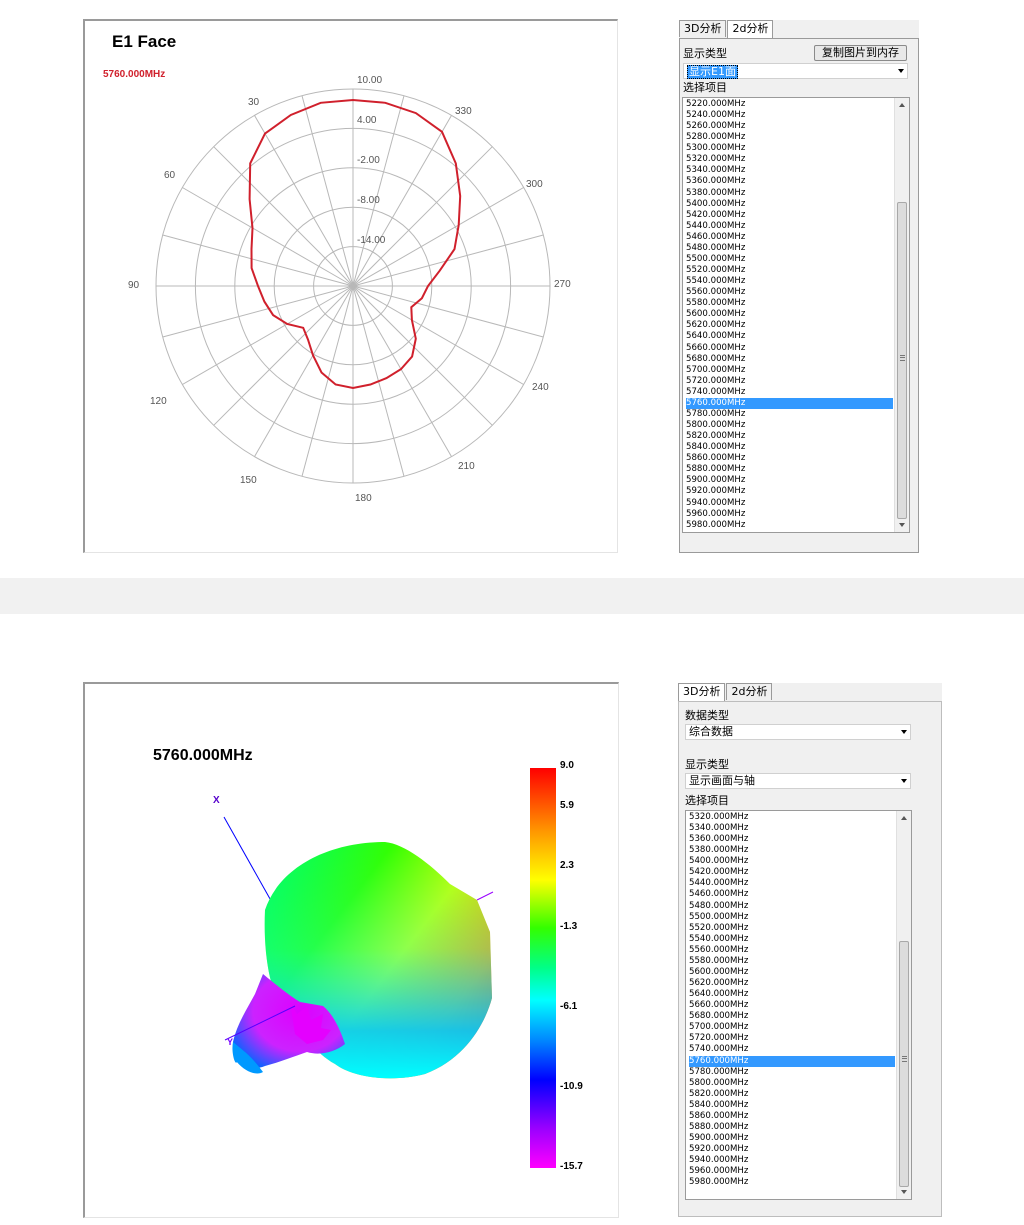 This screenshot has width=1024, height=1225. Describe the element at coordinates (789, 104) in the screenshot. I see `frequency-list-item: 5220.000MHz` at that location.